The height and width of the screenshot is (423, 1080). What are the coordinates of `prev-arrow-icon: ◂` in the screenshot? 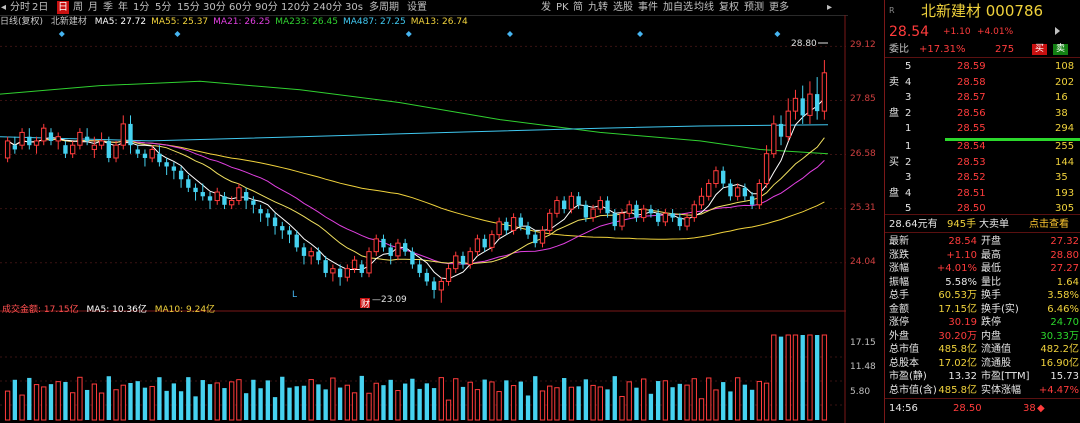 It's located at (3, 7).